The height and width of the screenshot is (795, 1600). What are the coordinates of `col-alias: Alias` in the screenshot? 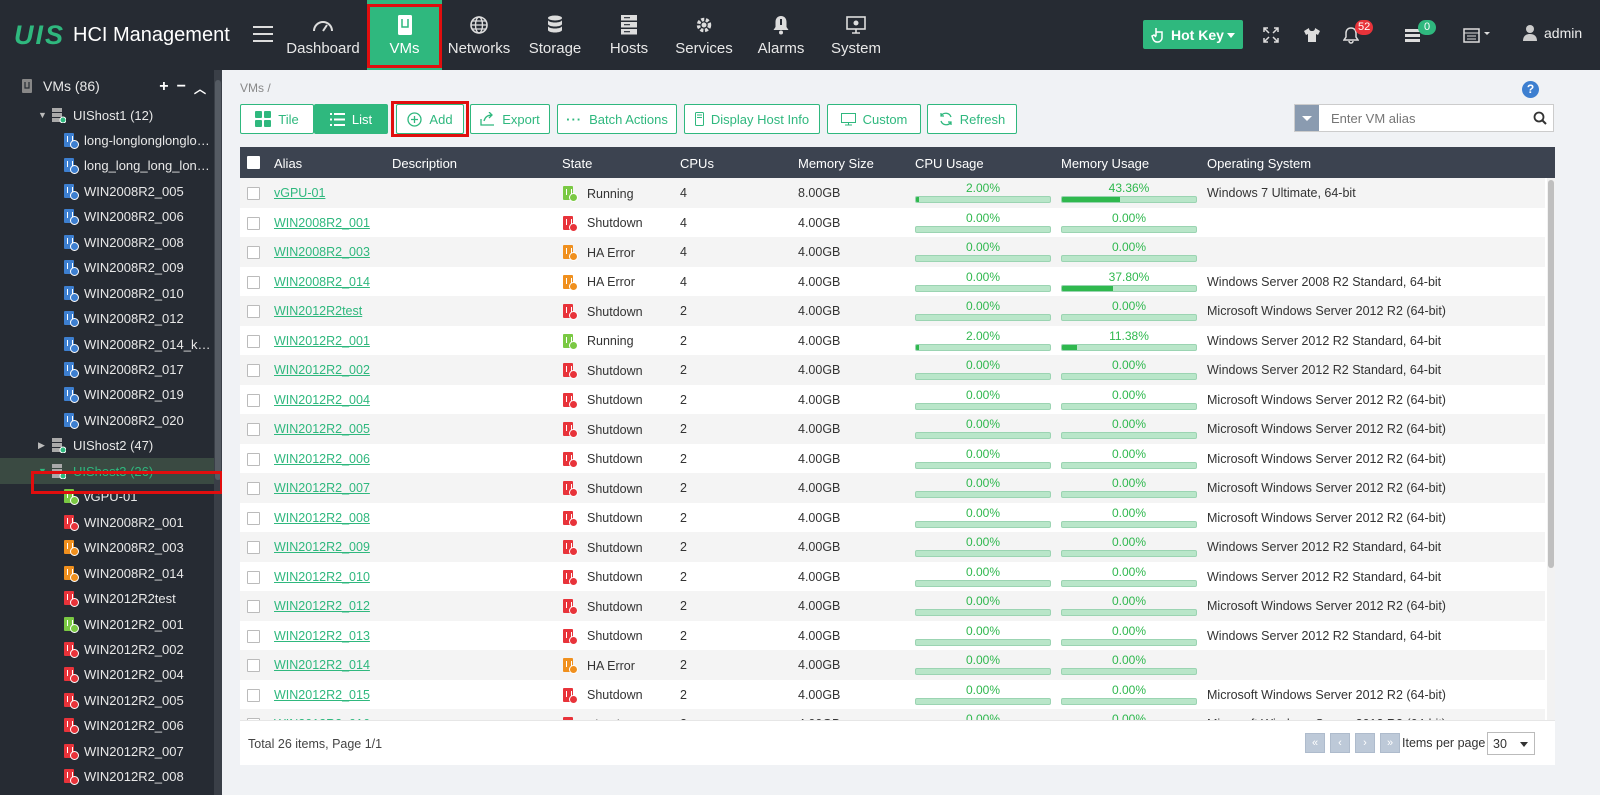 It's located at (288, 163).